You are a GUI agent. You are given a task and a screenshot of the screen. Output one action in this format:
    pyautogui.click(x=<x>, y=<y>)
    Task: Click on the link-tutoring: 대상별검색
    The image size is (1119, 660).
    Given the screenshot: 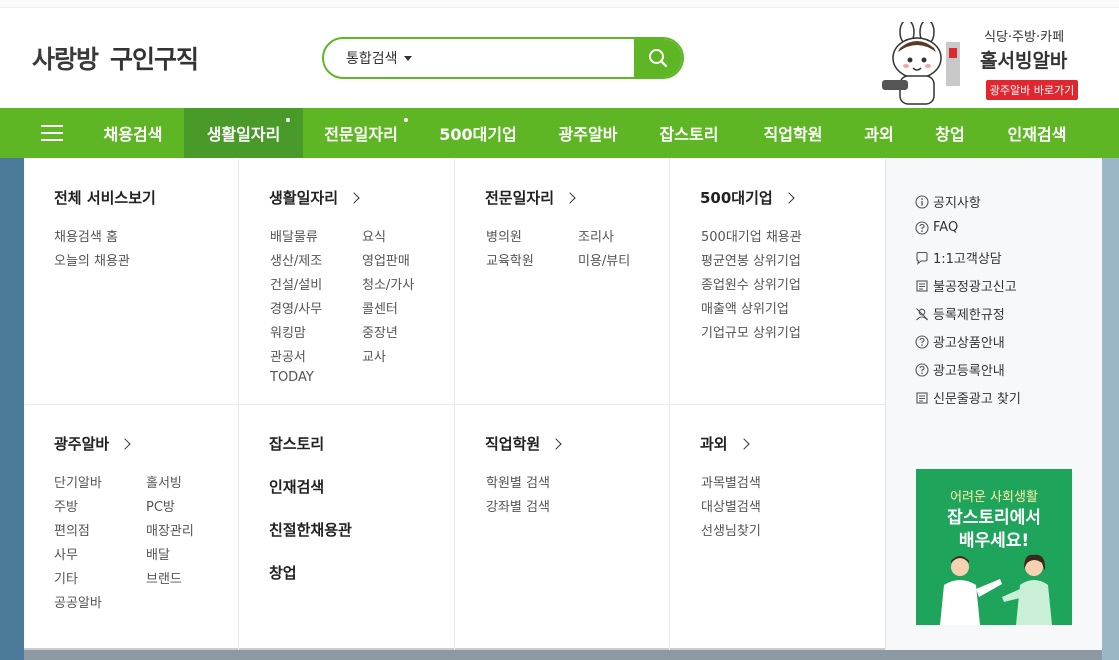 What is the action you would take?
    pyautogui.click(x=731, y=505)
    